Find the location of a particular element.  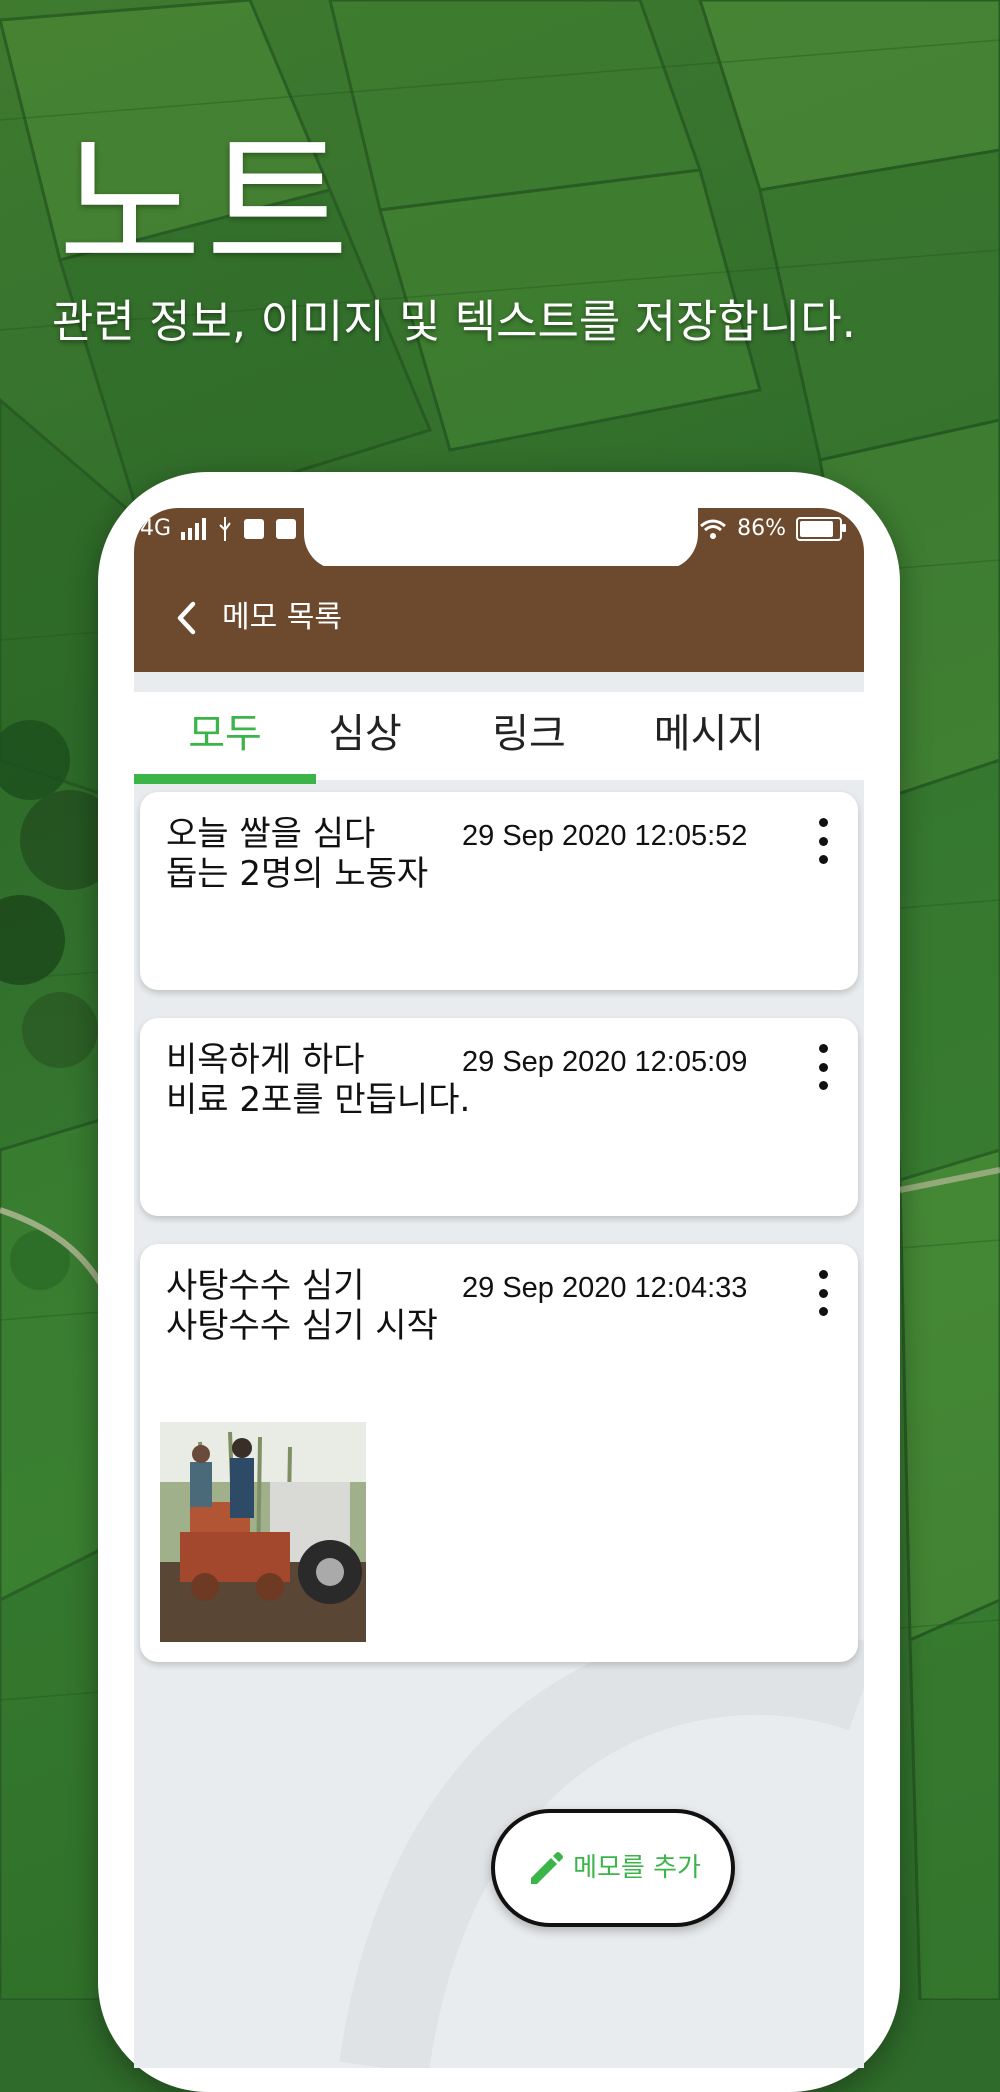

app-bar: 메모 목록 is located at coordinates (499, 619).